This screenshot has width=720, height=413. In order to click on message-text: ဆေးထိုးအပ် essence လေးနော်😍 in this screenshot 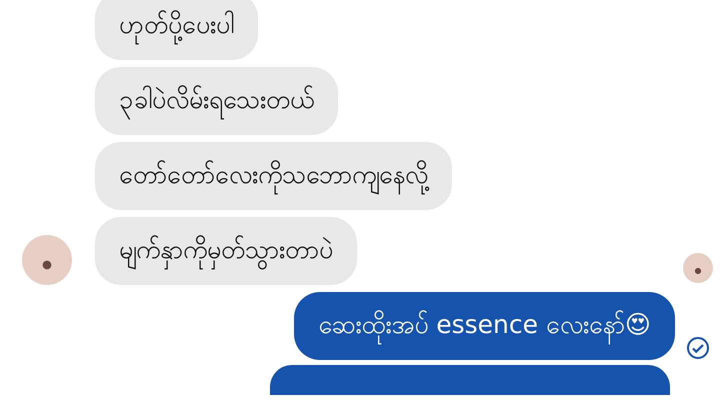, I will do `click(484, 326)`.